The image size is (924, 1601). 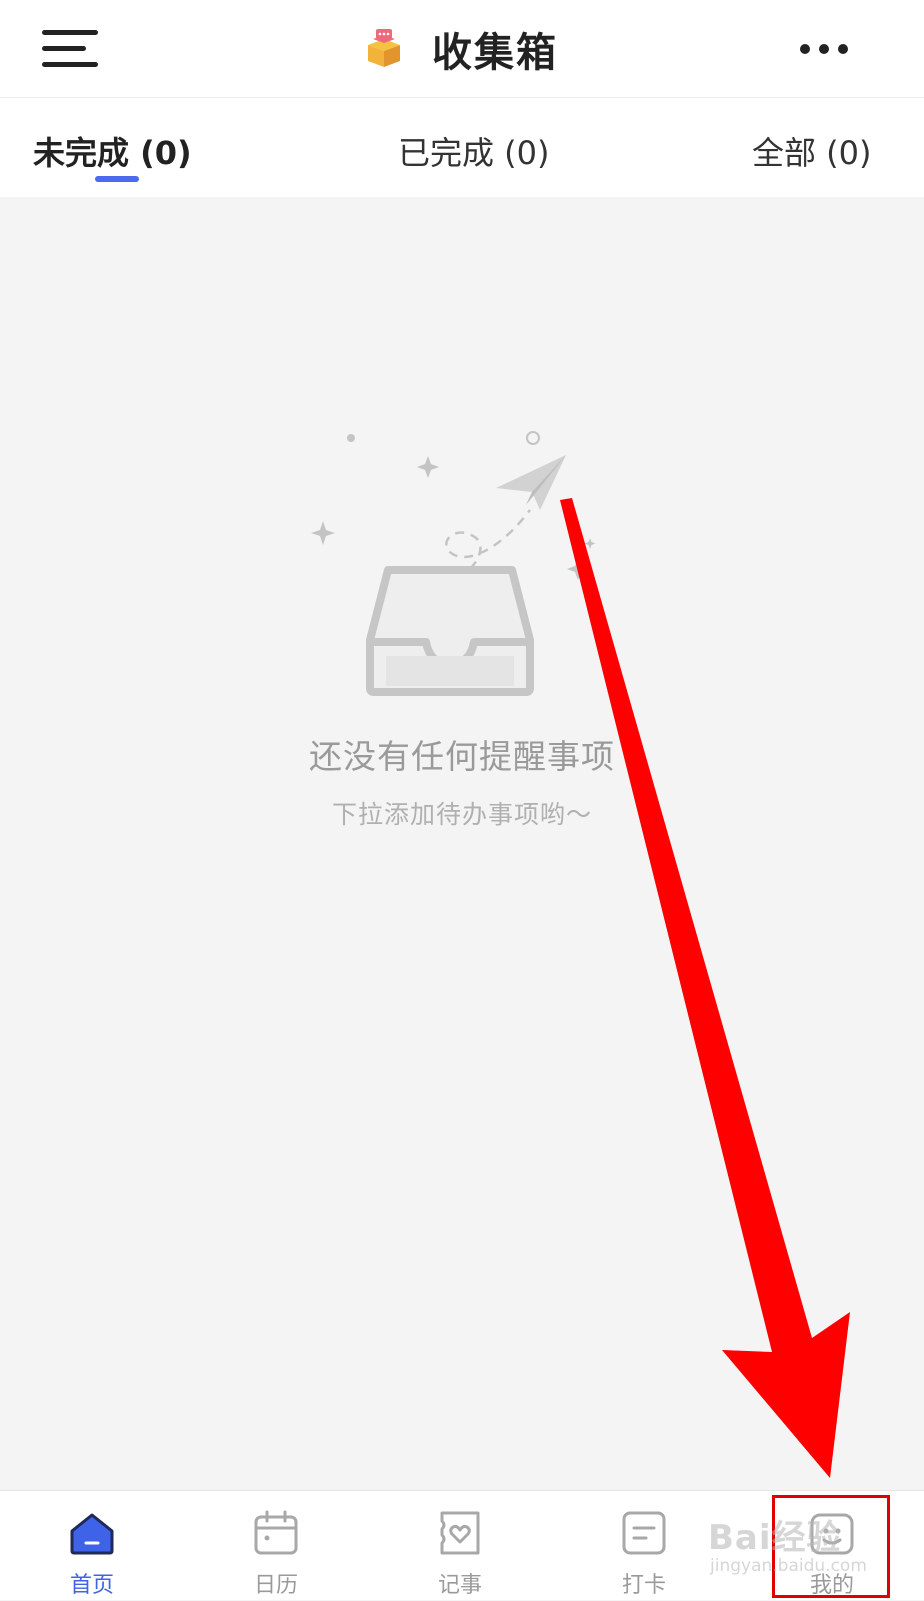 I want to click on nav-item-calendar: 日历, so click(x=276, y=1546).